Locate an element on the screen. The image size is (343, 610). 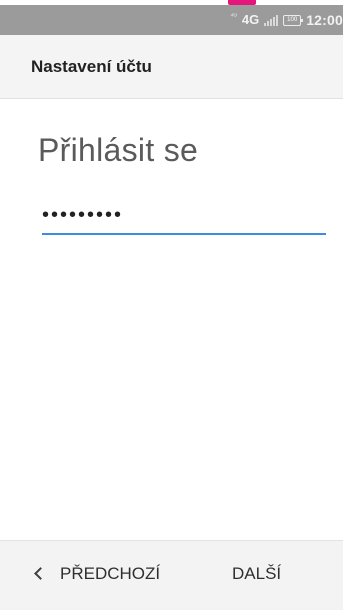
page-title: Nastavení účtu is located at coordinates (91, 66).